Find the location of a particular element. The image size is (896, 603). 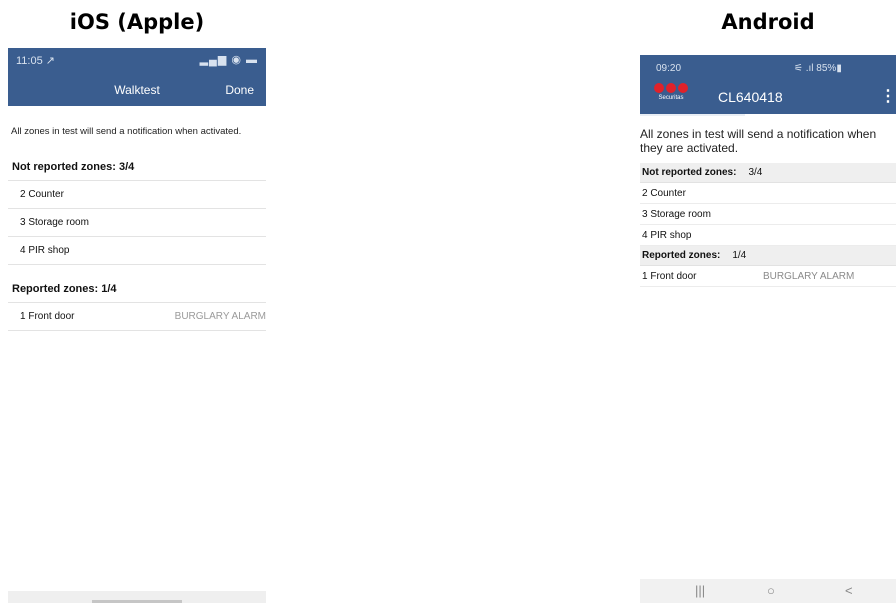

overflow-menu-icon: ⋮ is located at coordinates (888, 96).